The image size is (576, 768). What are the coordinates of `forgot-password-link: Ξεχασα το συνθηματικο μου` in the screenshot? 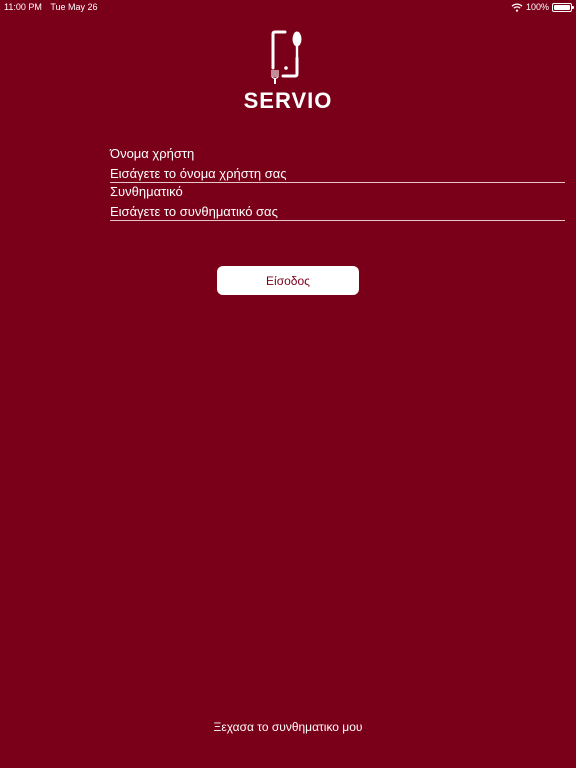 It's located at (288, 727).